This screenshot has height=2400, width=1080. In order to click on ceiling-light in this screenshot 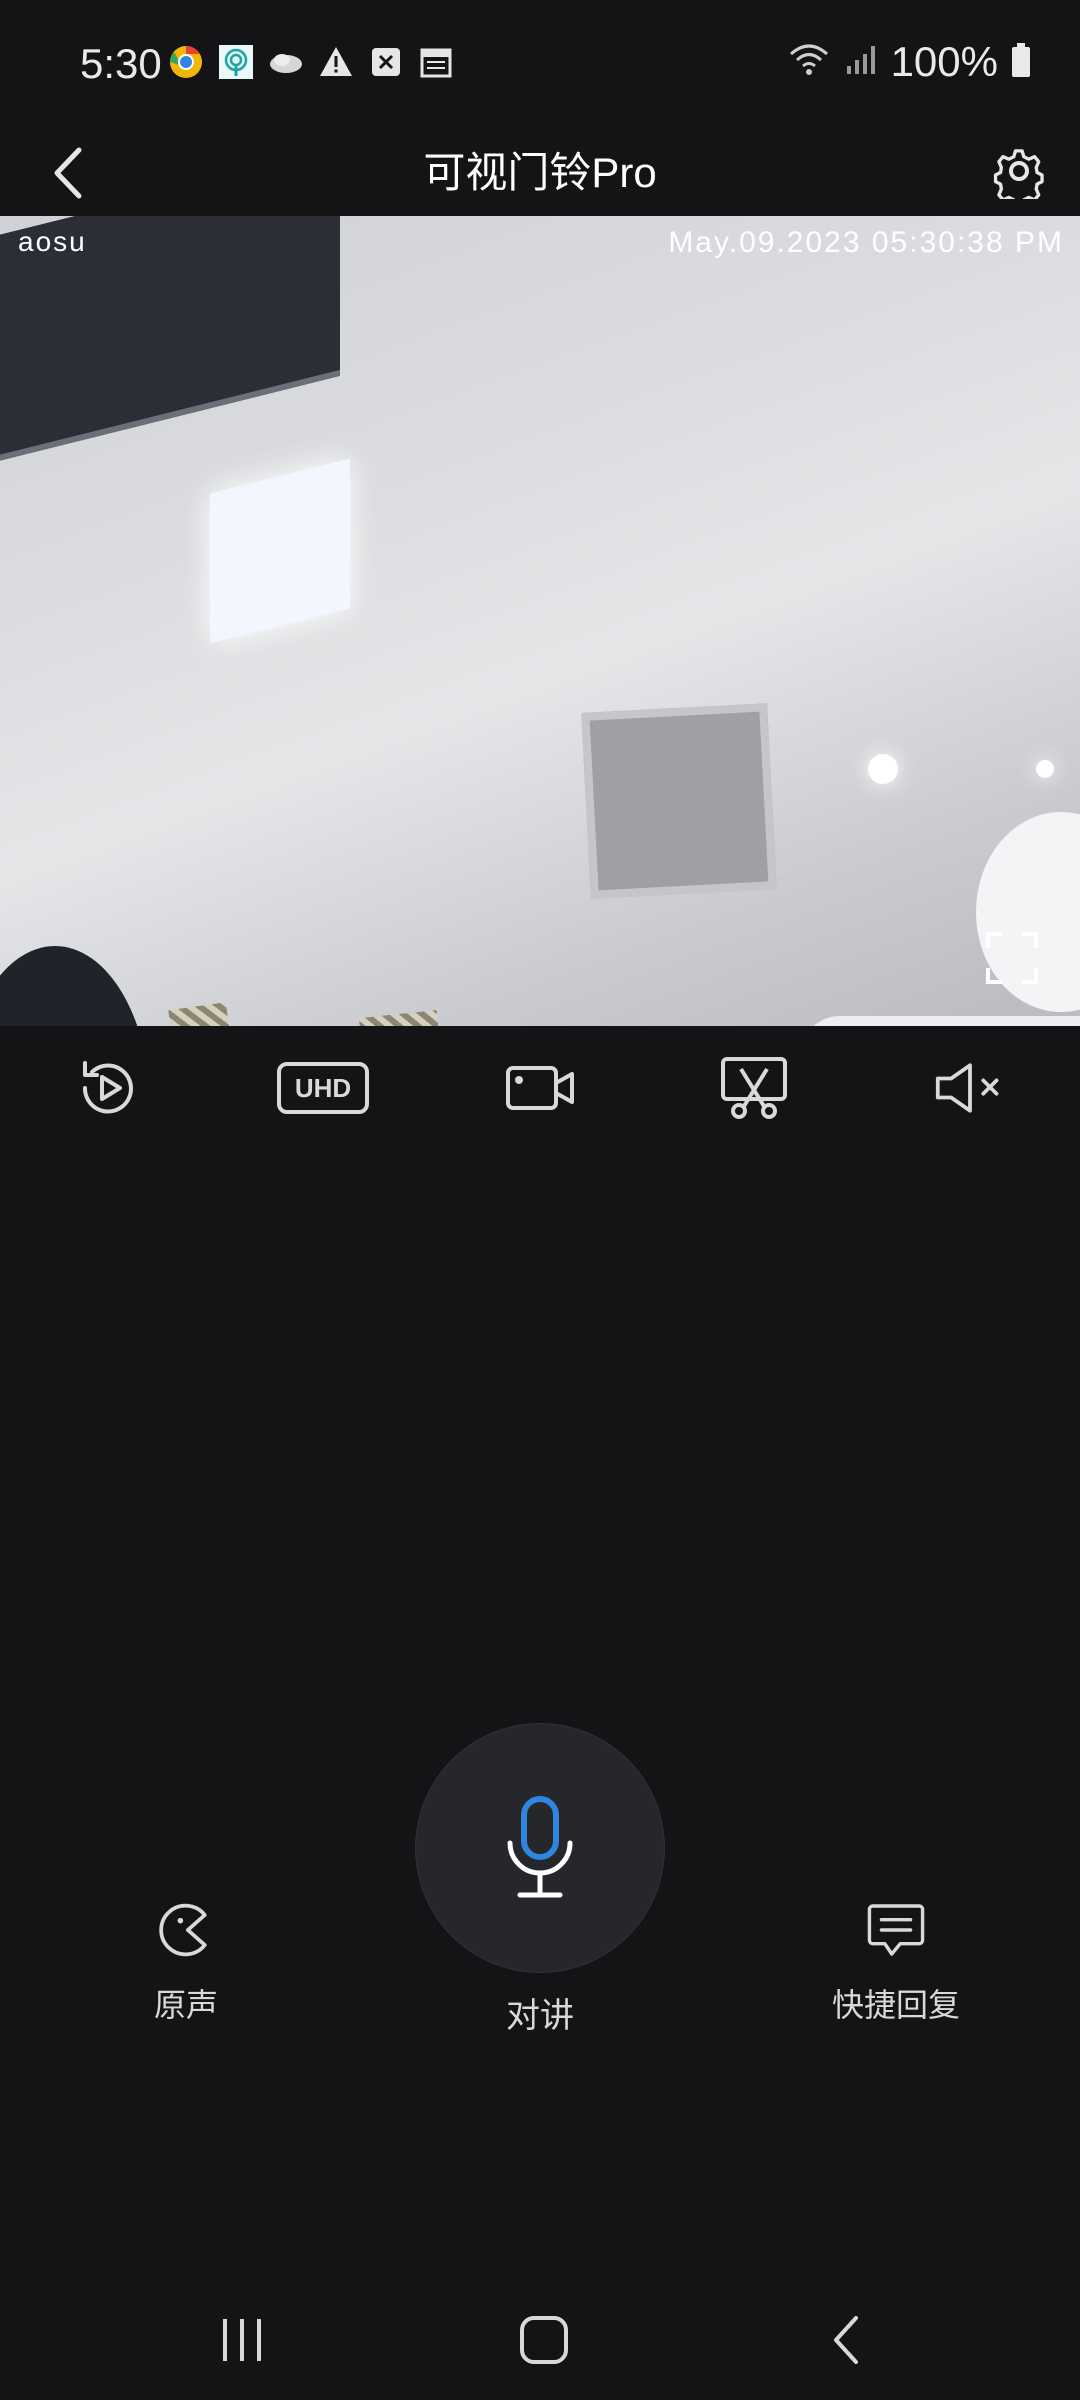, I will do `click(280, 551)`.